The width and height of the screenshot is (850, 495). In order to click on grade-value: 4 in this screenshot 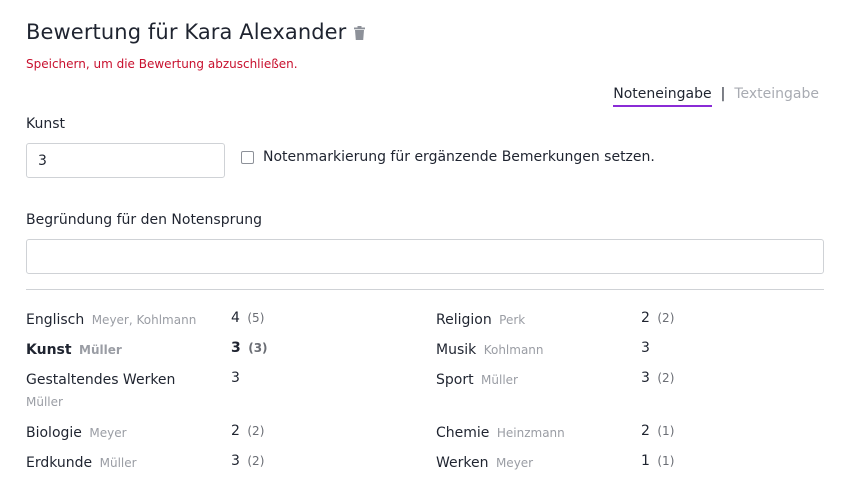, I will do `click(235, 318)`.